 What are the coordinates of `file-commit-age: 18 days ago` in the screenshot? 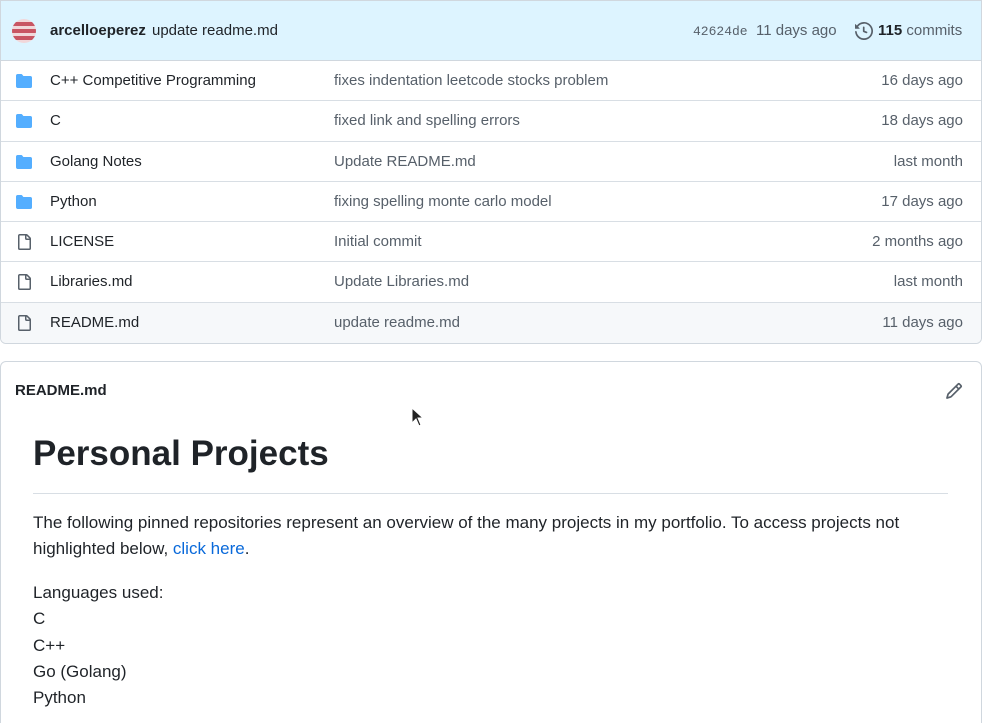 It's located at (922, 121).